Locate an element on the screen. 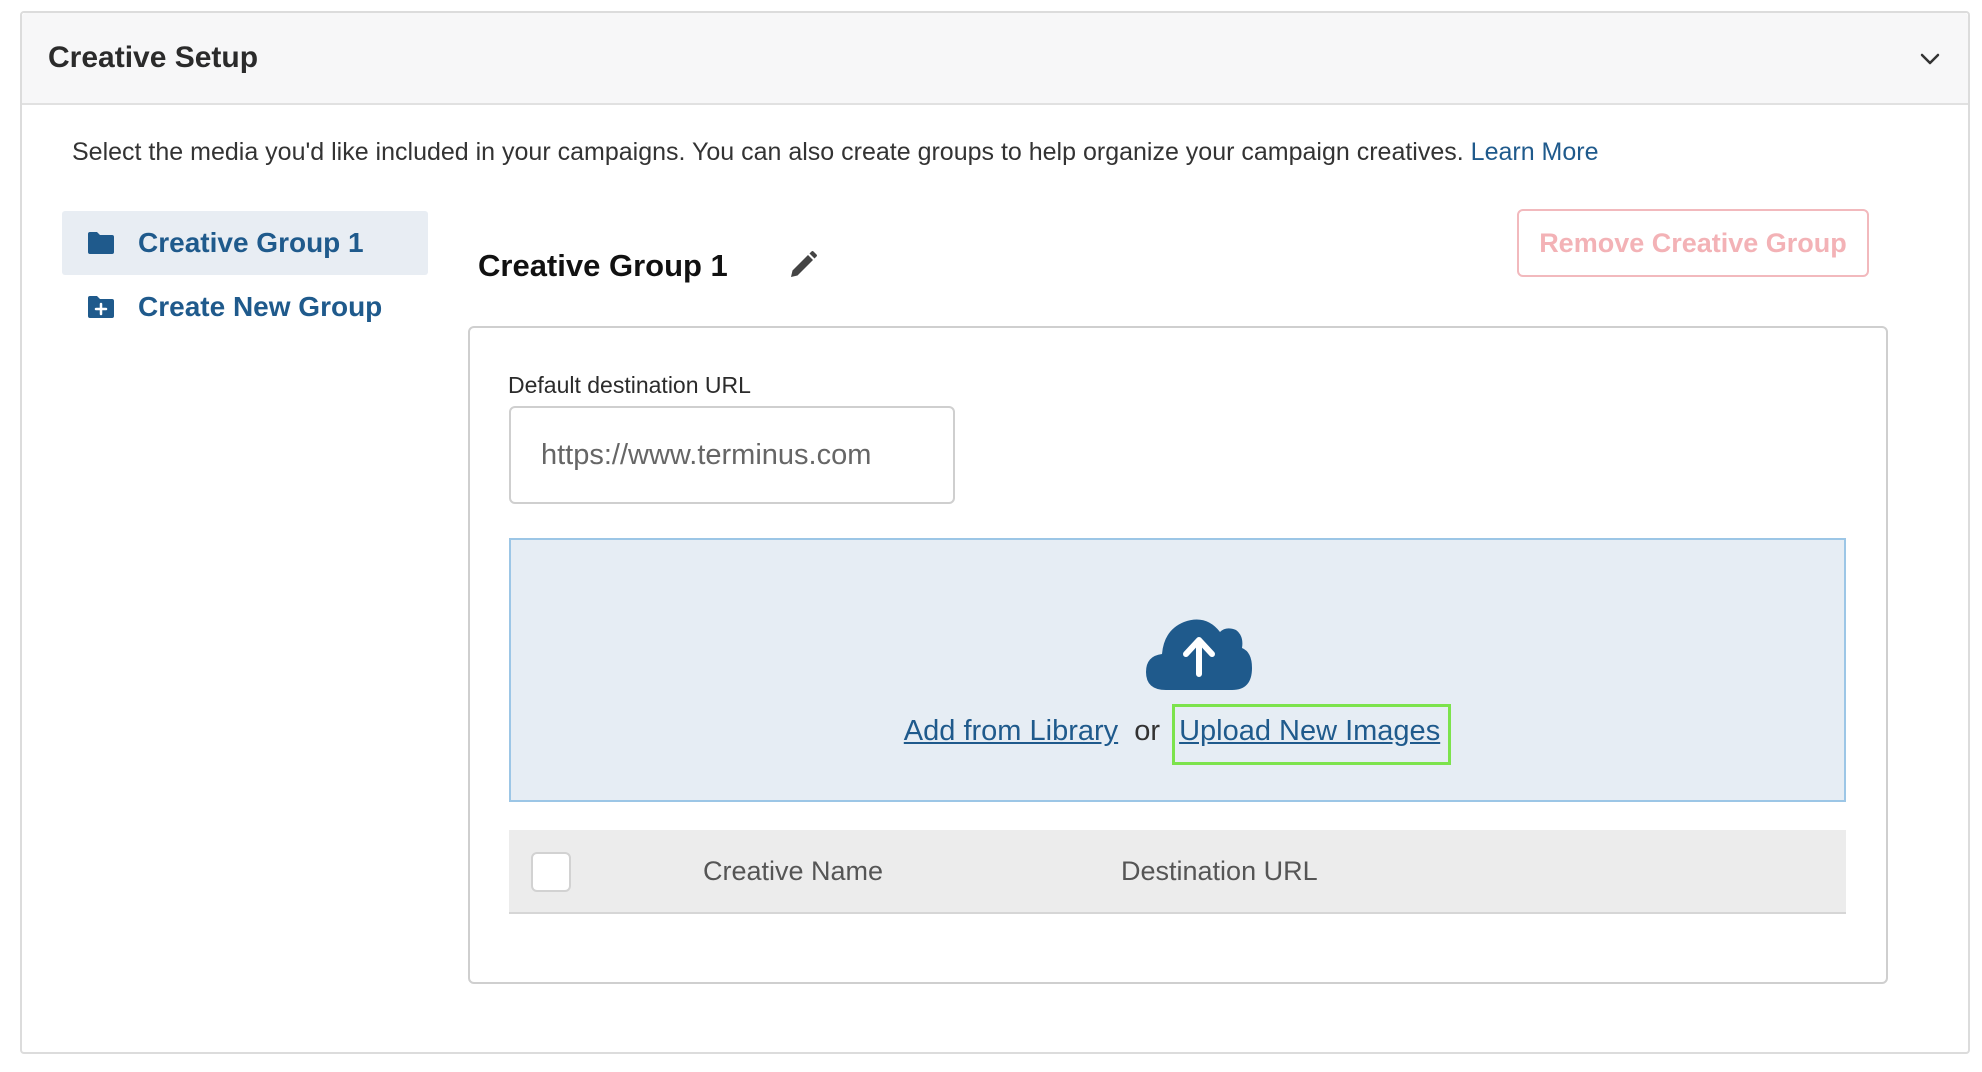 The width and height of the screenshot is (1982, 1072). group-title: Creative Group 1 is located at coordinates (603, 265).